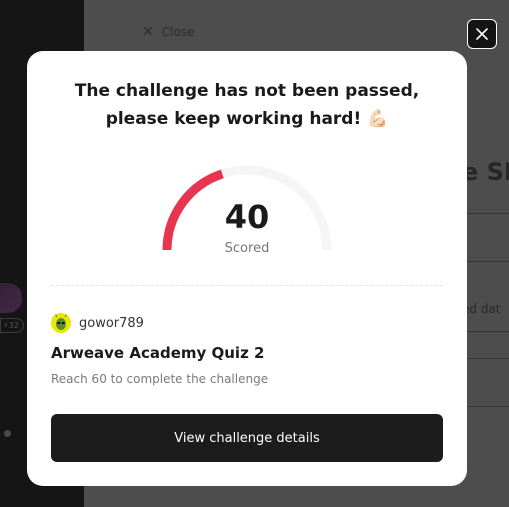  Describe the element at coordinates (247, 248) in the screenshot. I see `score-label: Scored` at that location.